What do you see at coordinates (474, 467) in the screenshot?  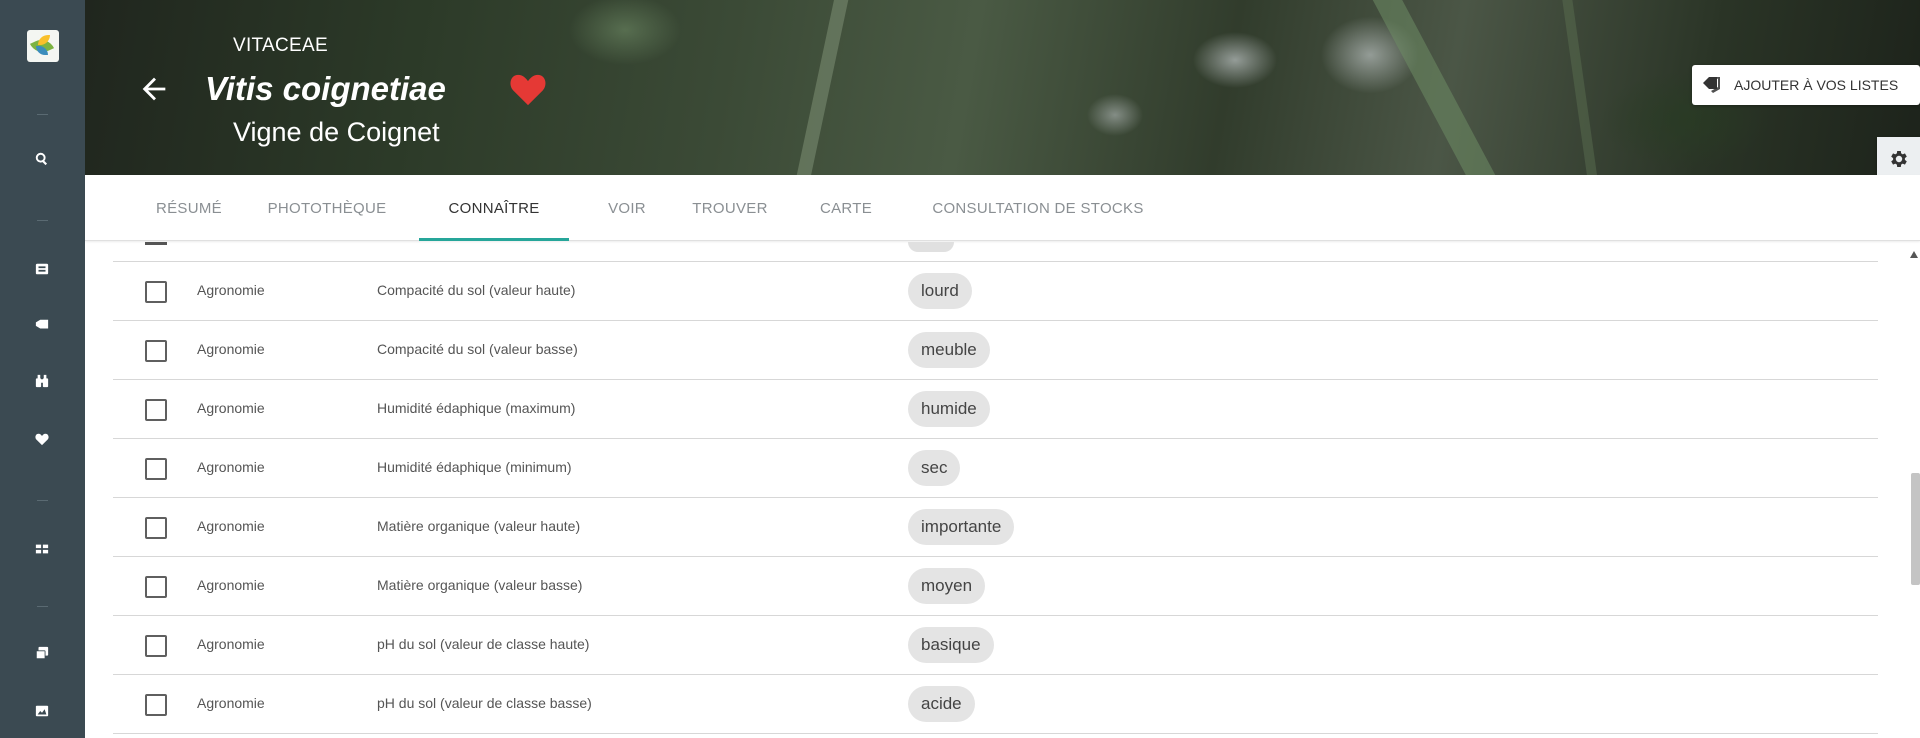 I see `row-property: Humidité édaphique (minimum)` at bounding box center [474, 467].